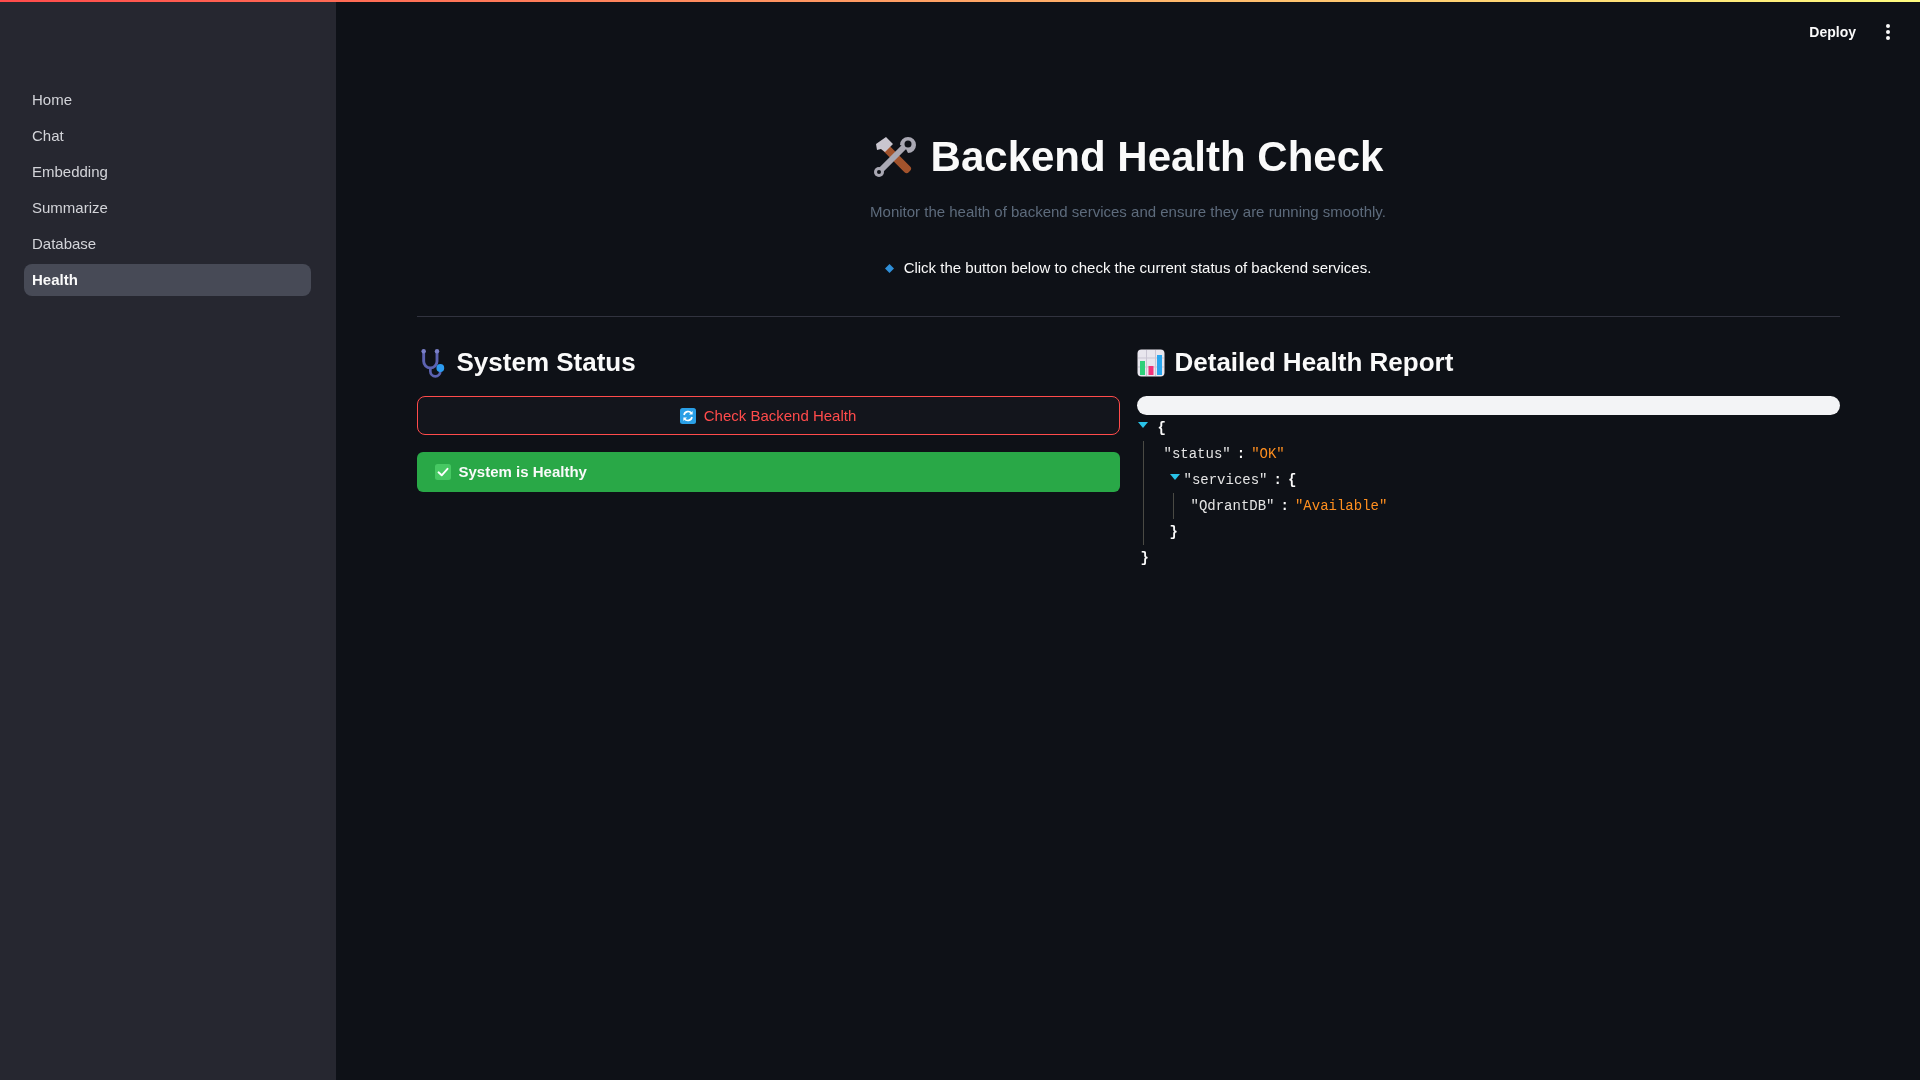 The image size is (1920, 1080). What do you see at coordinates (889, 268) in the screenshot?
I see `diamond-icon` at bounding box center [889, 268].